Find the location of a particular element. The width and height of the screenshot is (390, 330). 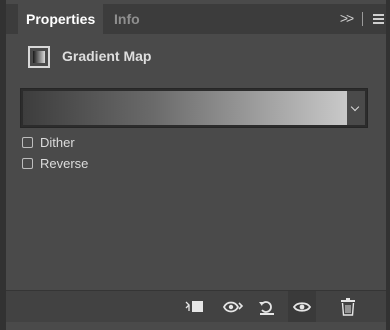

collapse-panel-icon: >> is located at coordinates (347, 18).